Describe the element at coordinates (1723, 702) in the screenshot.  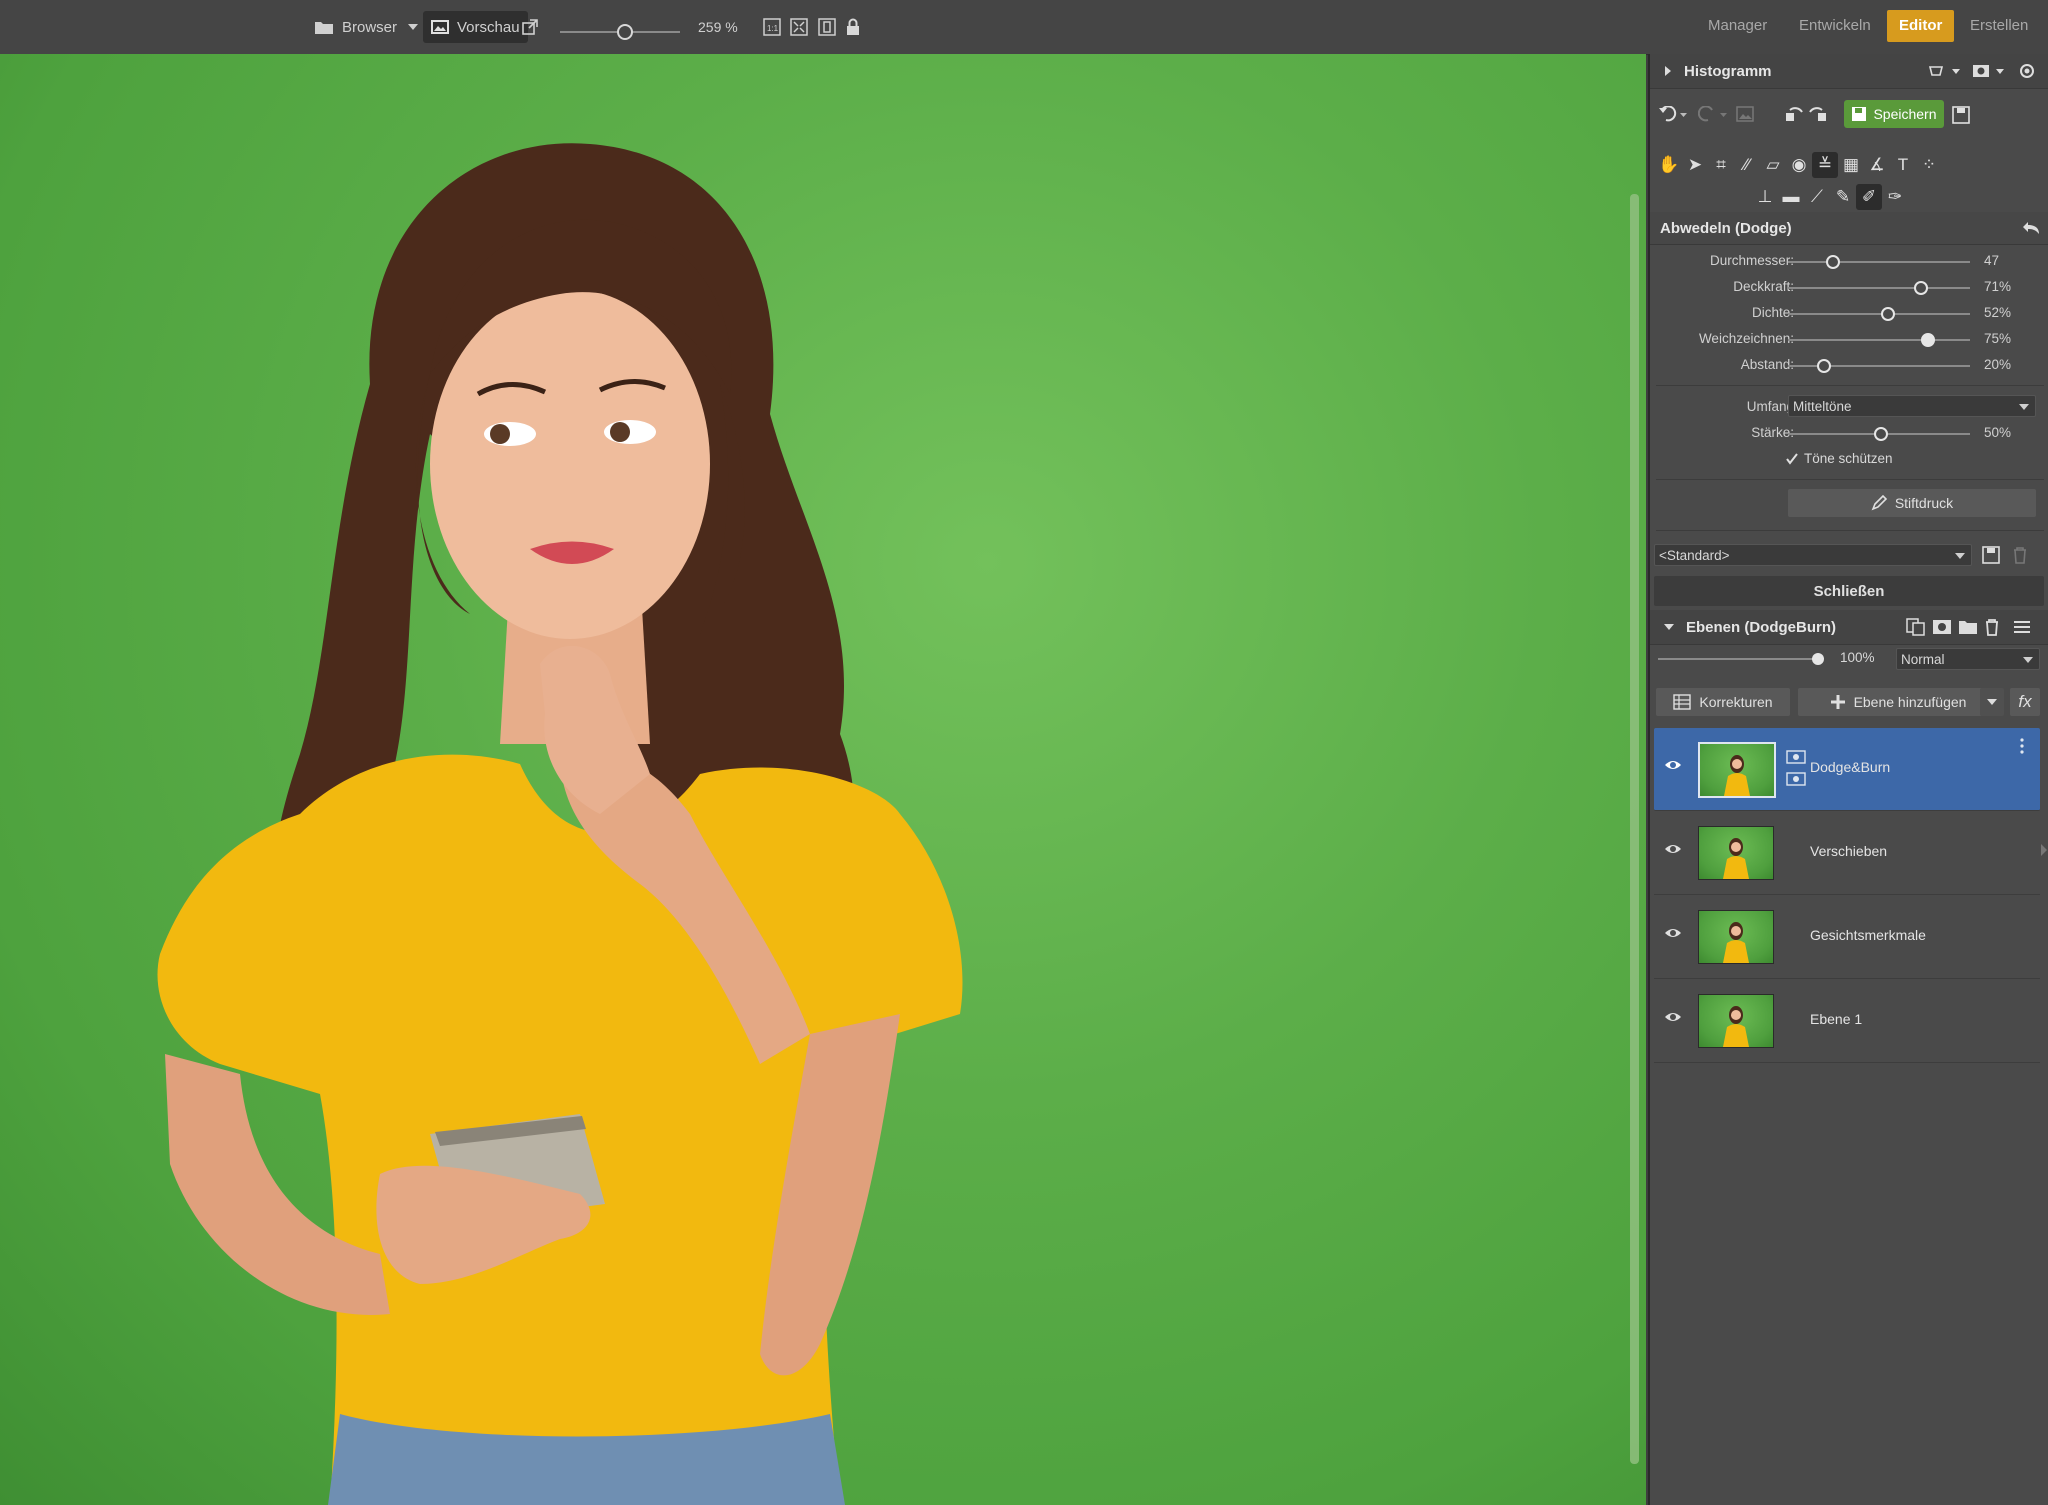
I see `korrekturen-button: Korrekturen` at that location.